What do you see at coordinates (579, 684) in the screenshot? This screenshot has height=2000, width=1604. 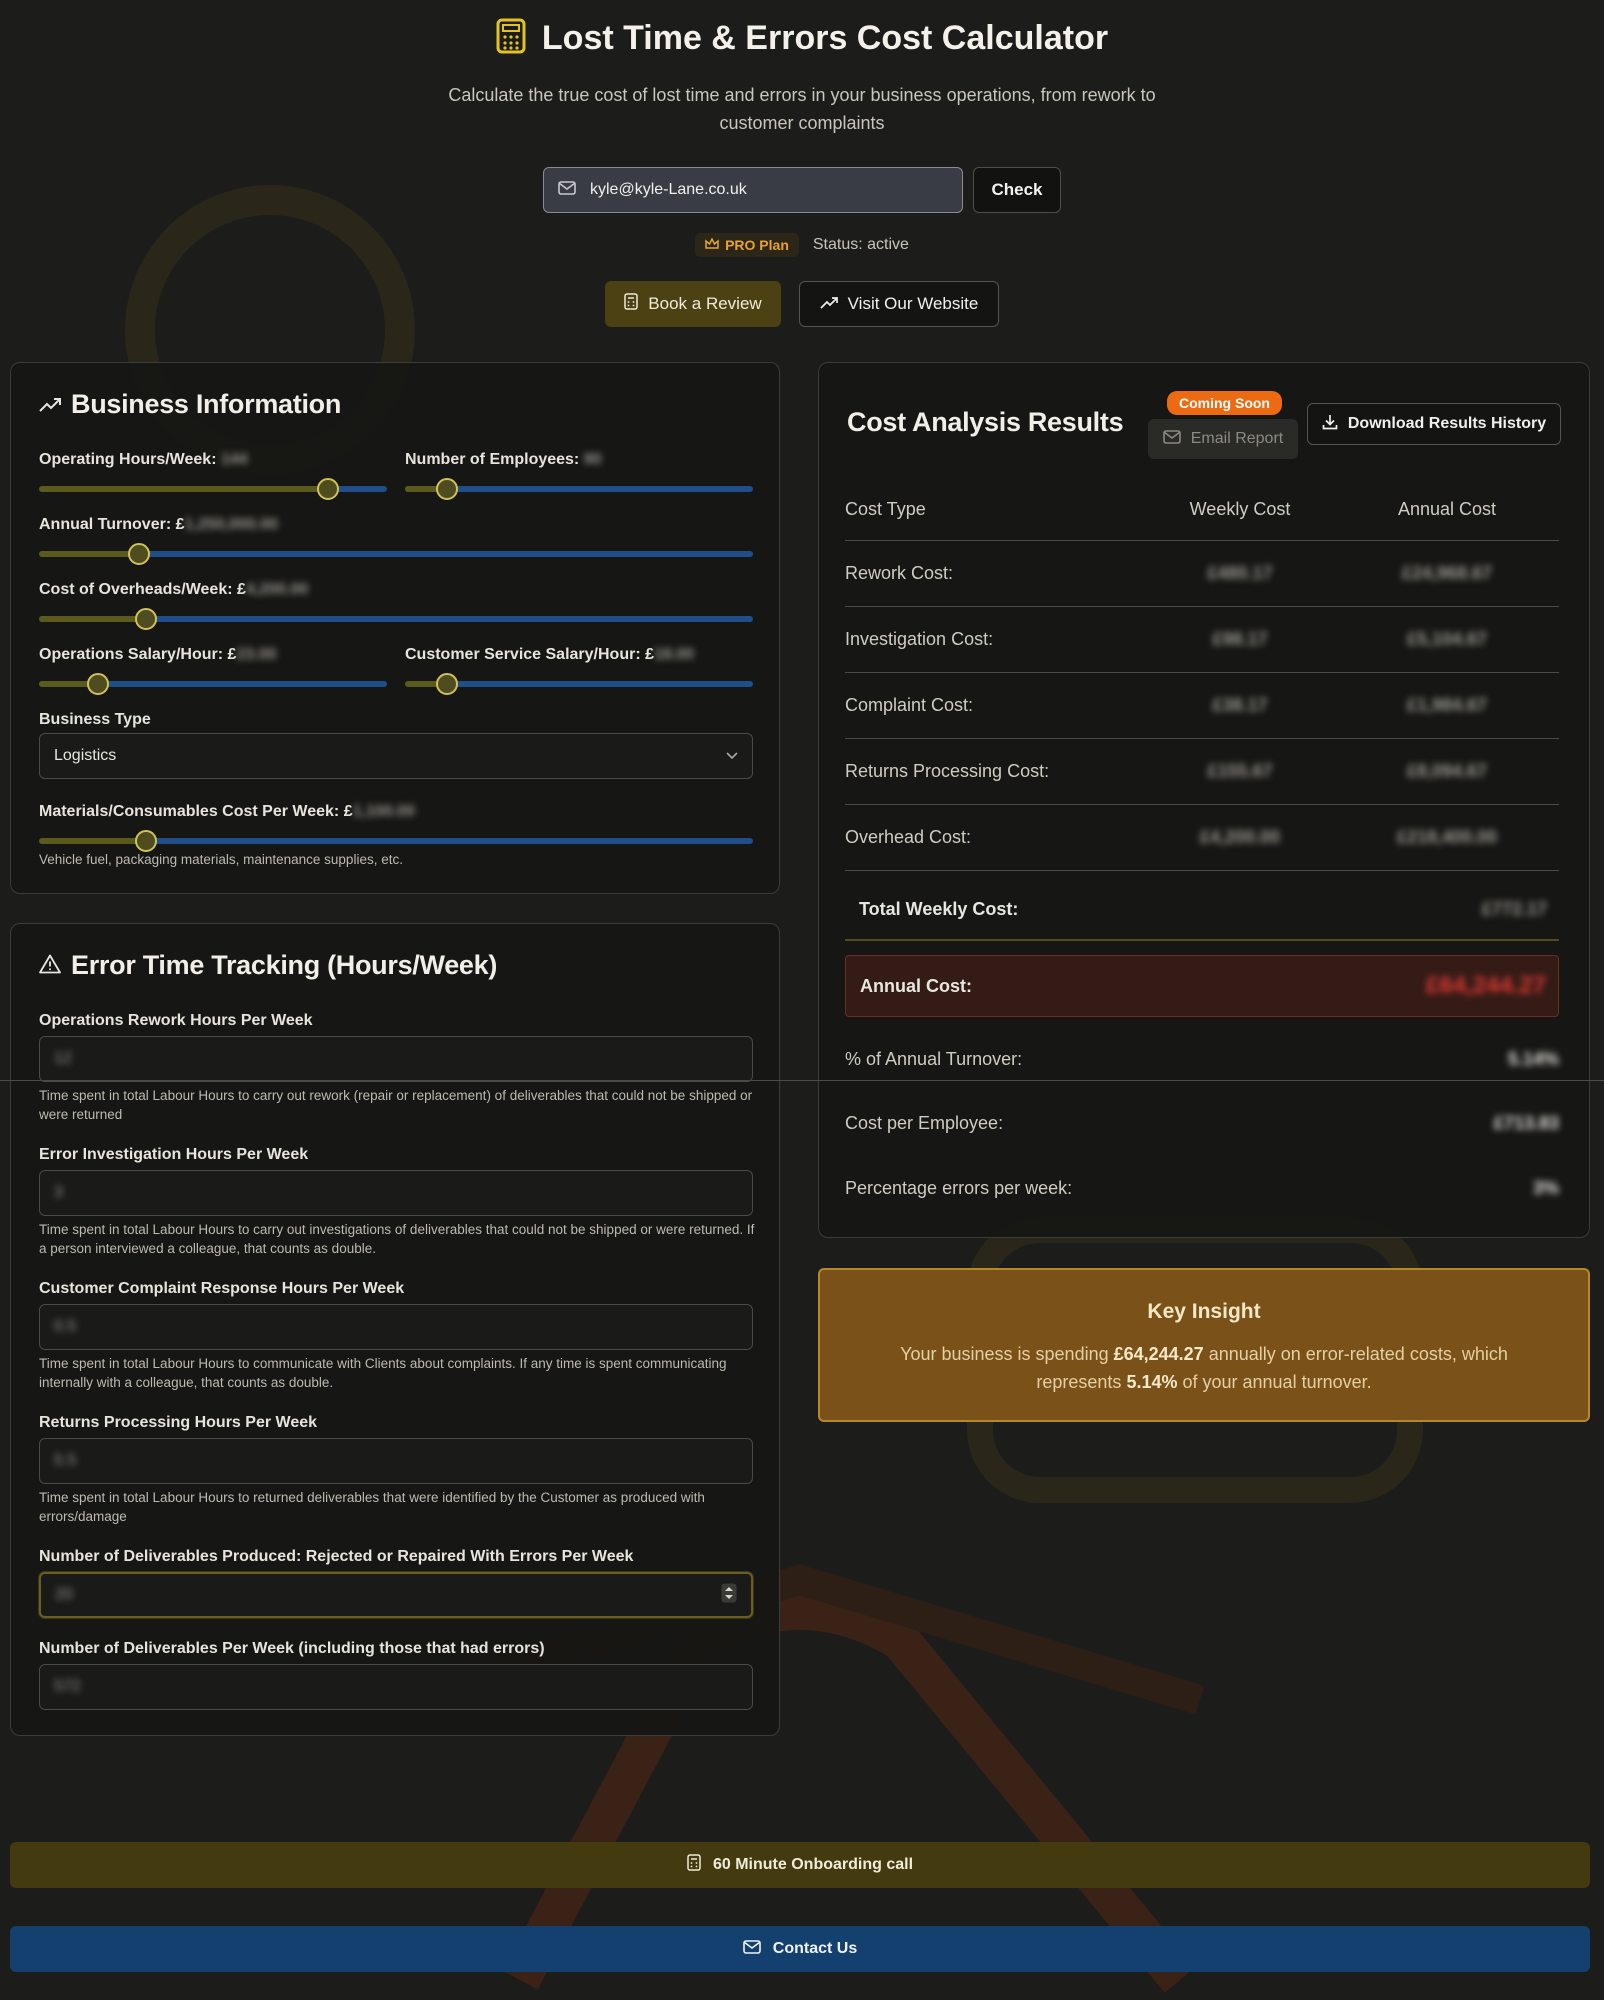 I see `cs-salary-slider` at bounding box center [579, 684].